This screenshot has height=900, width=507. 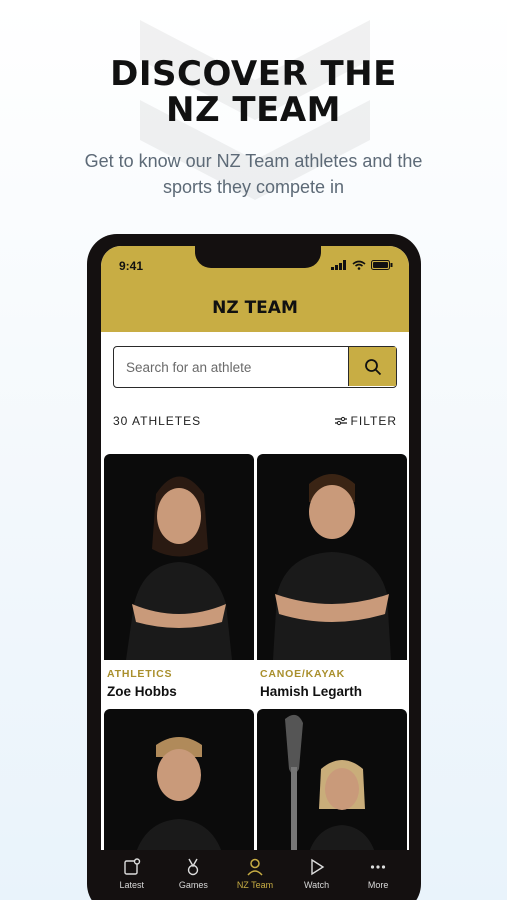 I want to click on athlete-card: ATHLETICS Zoe Hobbs, so click(x=179, y=576).